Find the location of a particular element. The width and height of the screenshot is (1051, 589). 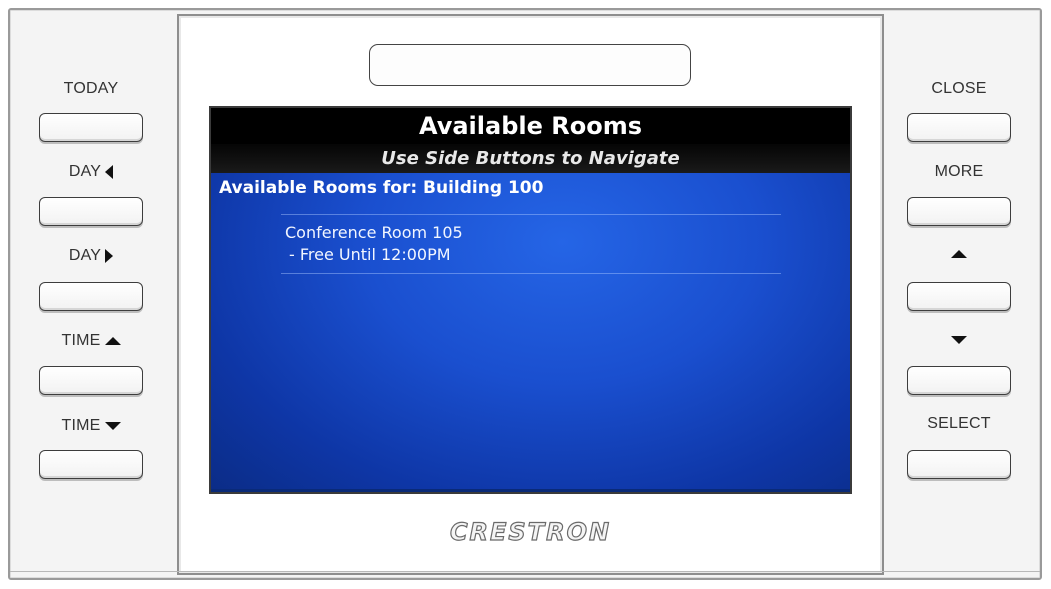

scroll-down-label is located at coordinates (959, 340).